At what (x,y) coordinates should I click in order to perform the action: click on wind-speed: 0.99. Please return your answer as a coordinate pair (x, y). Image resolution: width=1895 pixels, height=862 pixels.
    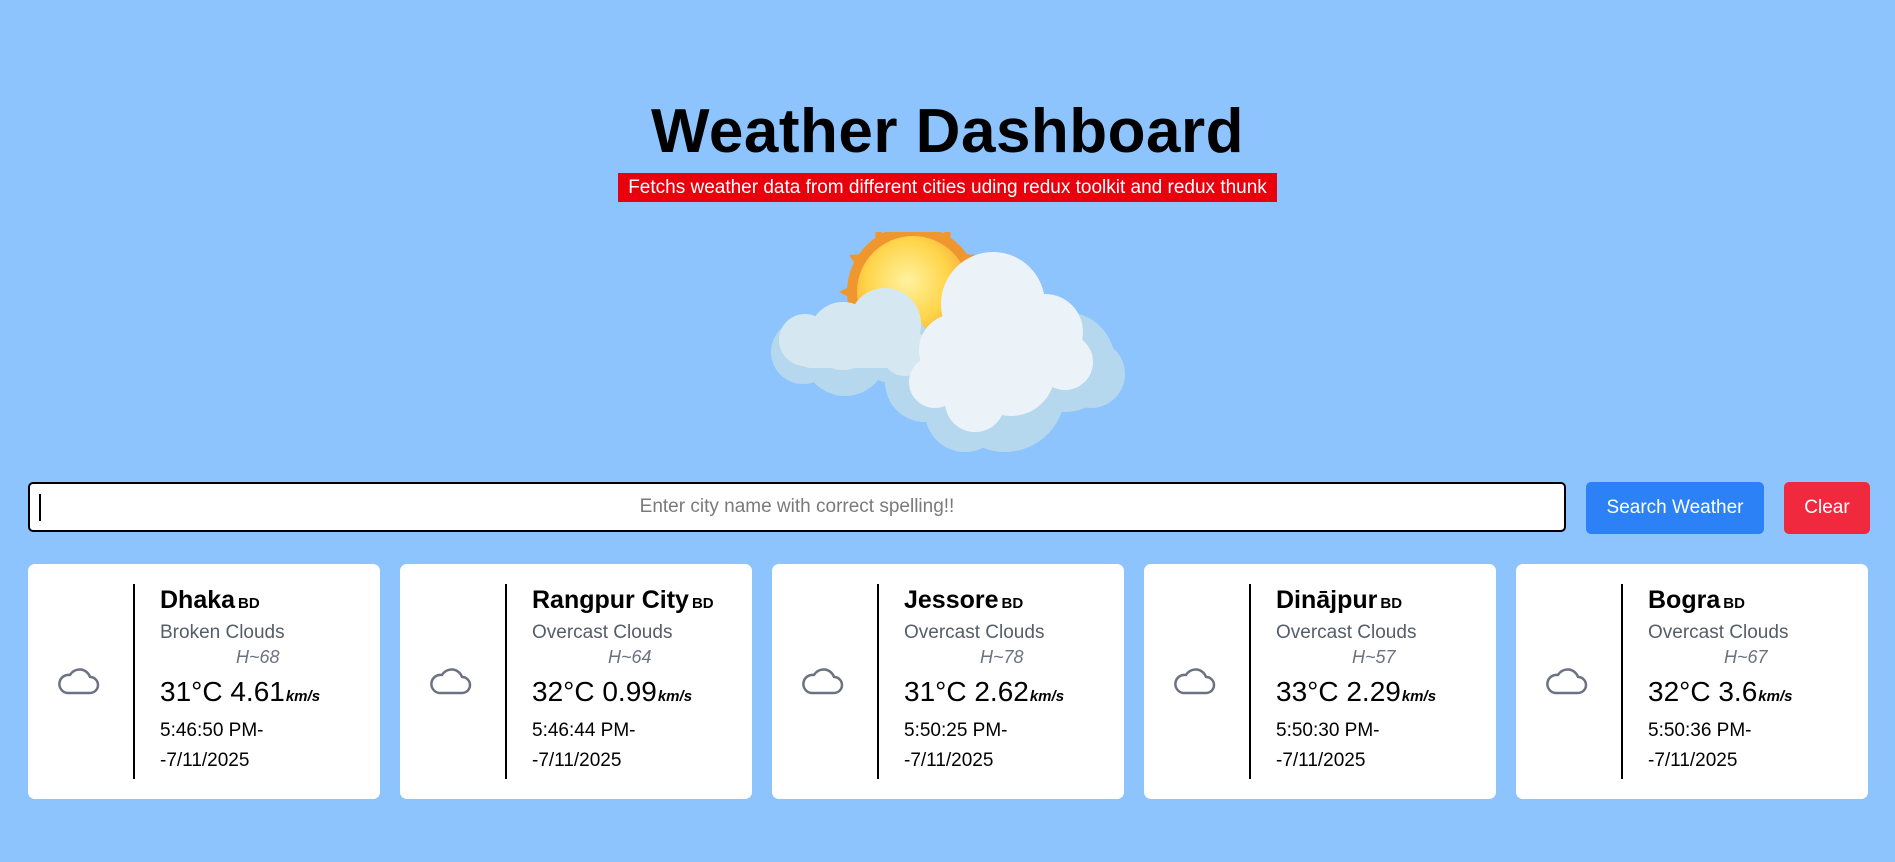
    Looking at the image, I should click on (629, 691).